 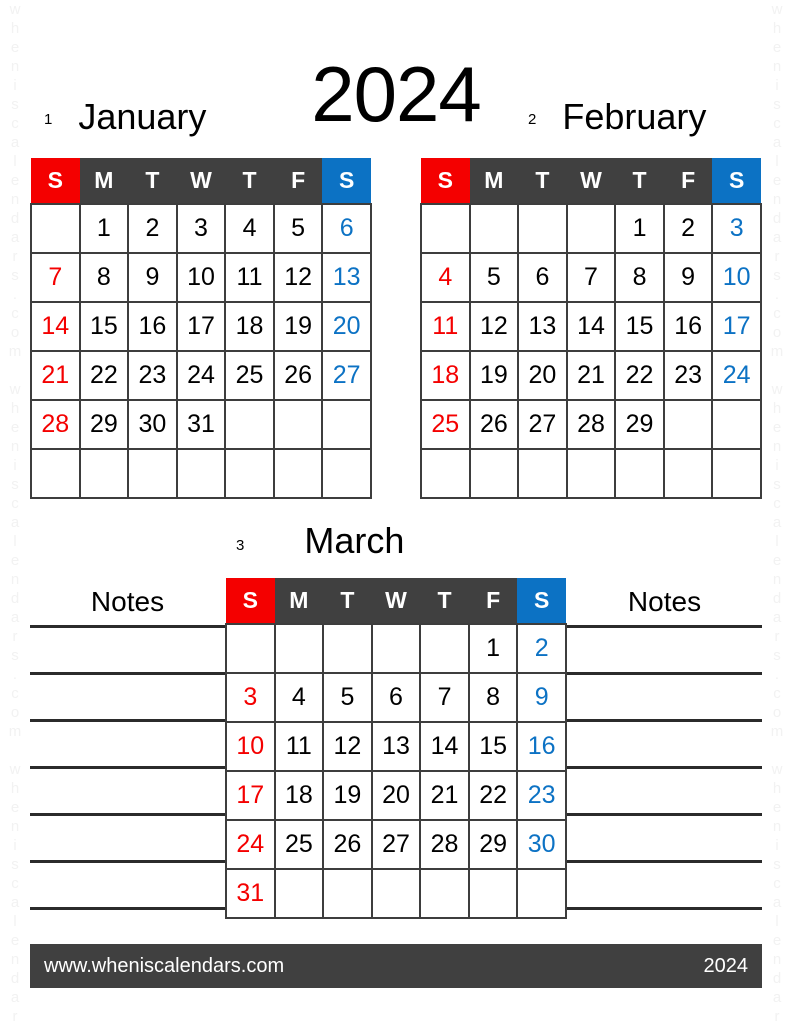 What do you see at coordinates (250, 795) in the screenshot?
I see `calendar-day-cell: 17` at bounding box center [250, 795].